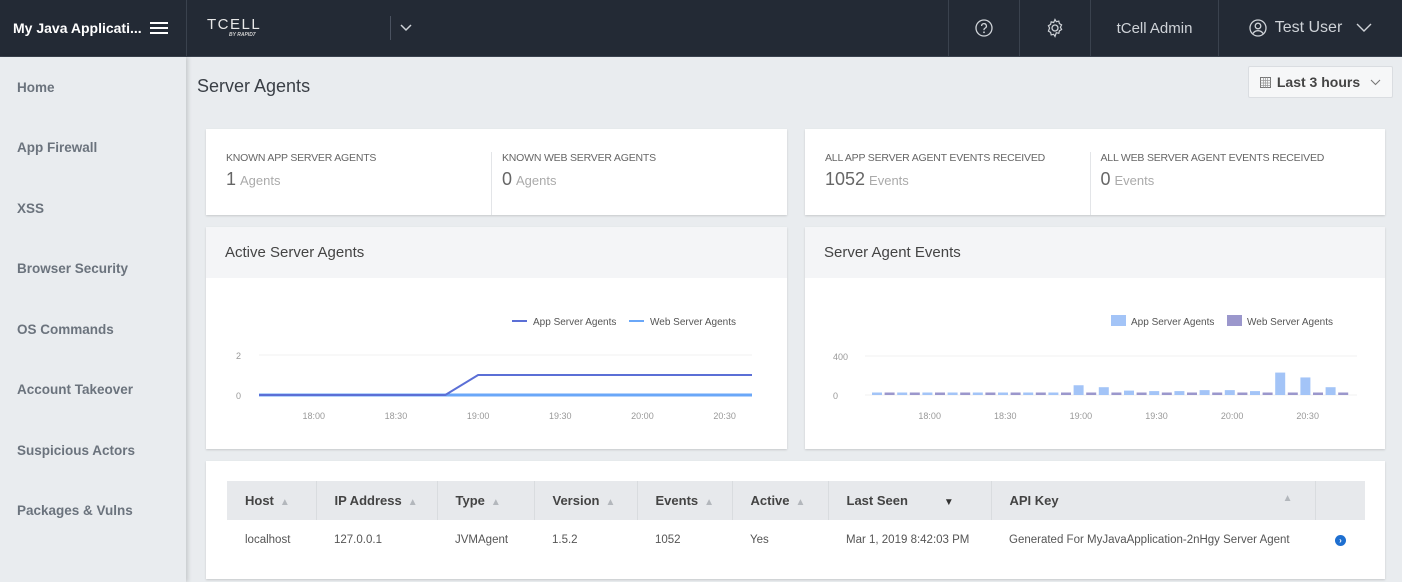  I want to click on tcell-admin-link: tCell Admin, so click(1155, 28).